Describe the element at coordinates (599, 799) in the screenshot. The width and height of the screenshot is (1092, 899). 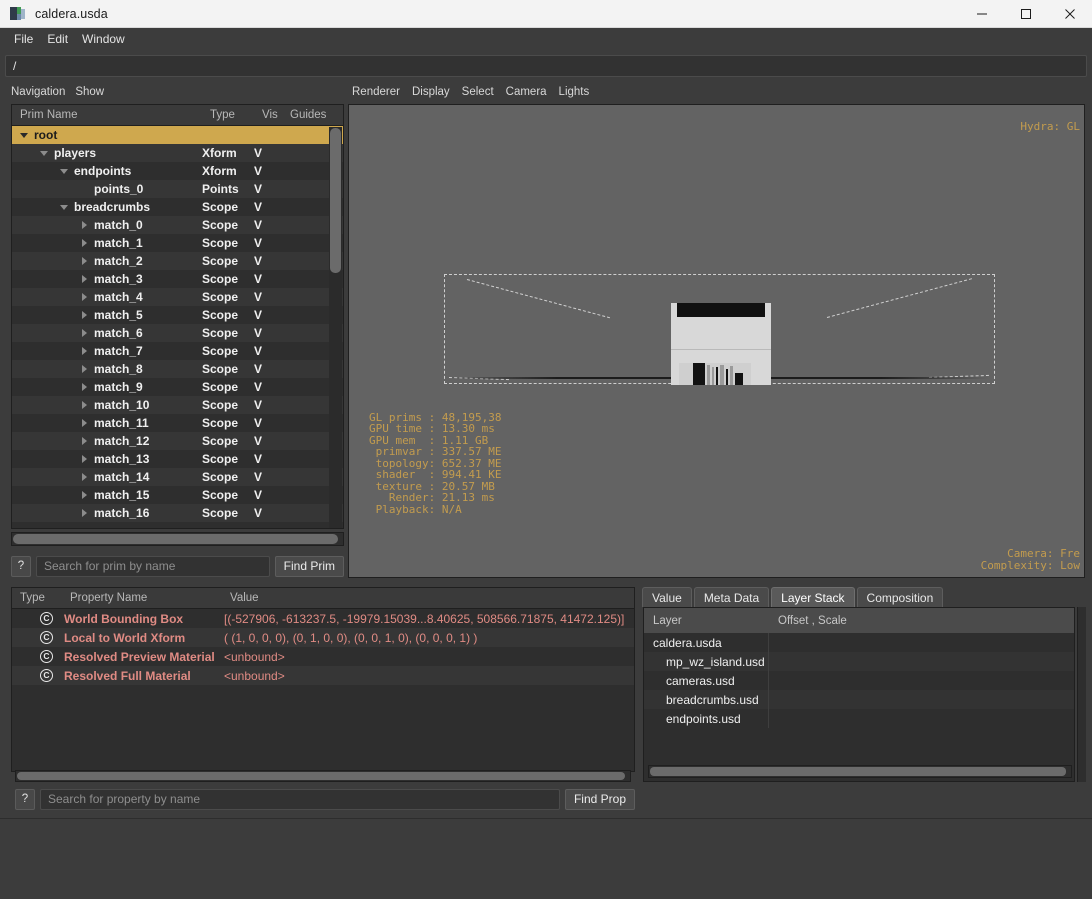
I see `find-prop-button: Find Prop` at that location.